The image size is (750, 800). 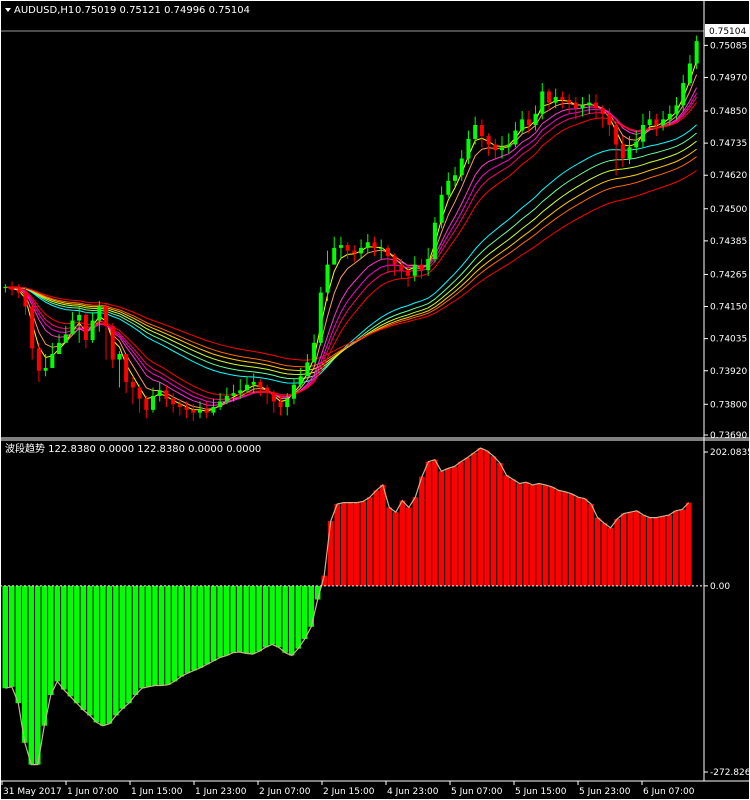 I want to click on price-tick-label: 0.73690, so click(x=728, y=436).